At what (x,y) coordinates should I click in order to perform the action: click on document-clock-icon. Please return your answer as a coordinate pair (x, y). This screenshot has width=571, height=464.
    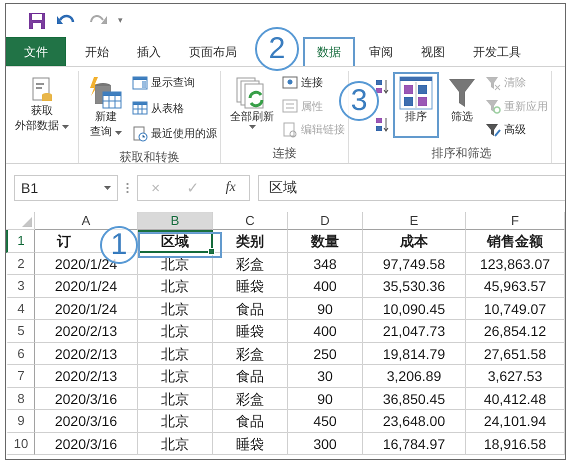
    Looking at the image, I should click on (140, 134).